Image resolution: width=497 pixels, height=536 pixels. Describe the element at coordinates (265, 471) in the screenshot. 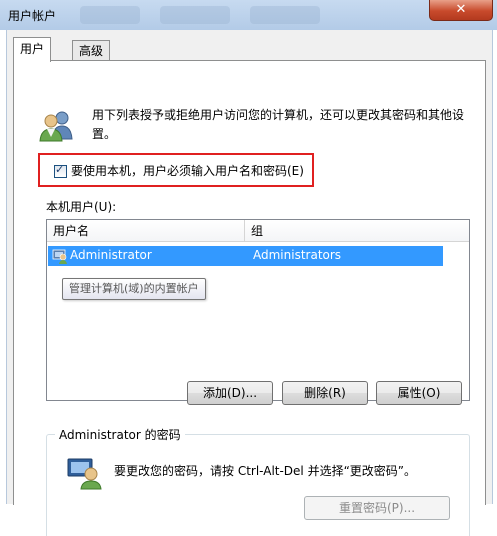

I see `change-password-text: 要更改您的密码，请按 Ctrl-Alt-Del 并选择“更改密码”。` at that location.